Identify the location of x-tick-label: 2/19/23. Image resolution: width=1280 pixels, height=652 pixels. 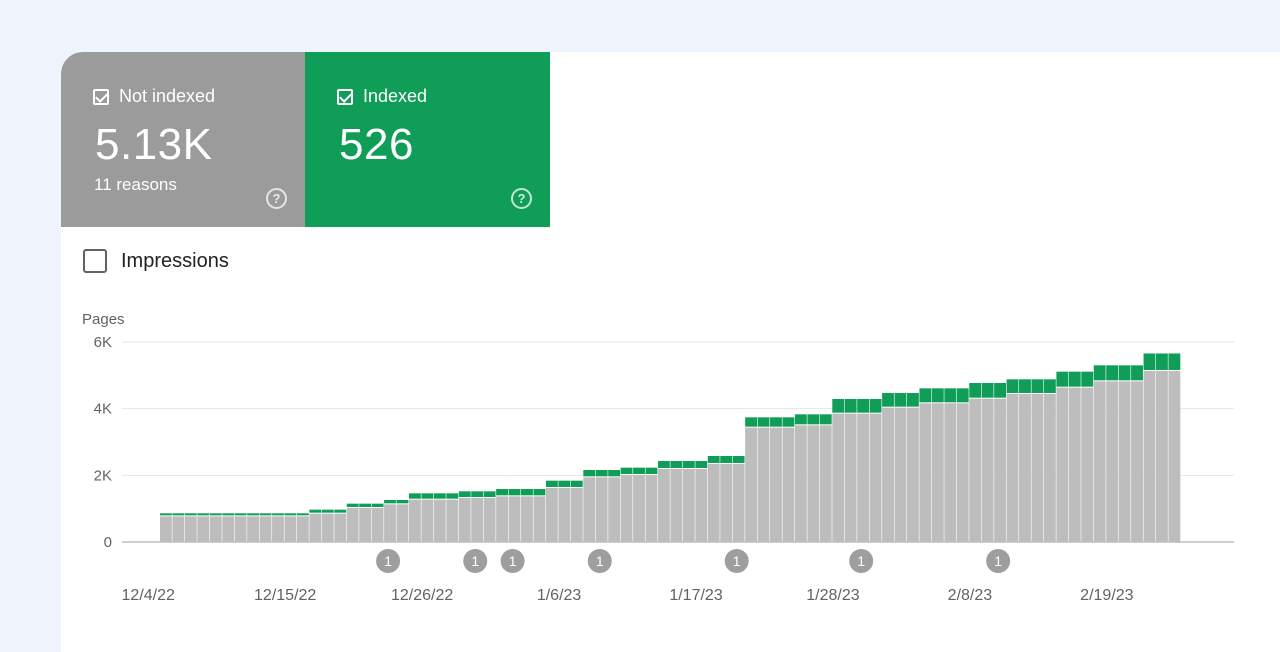
(1106, 595).